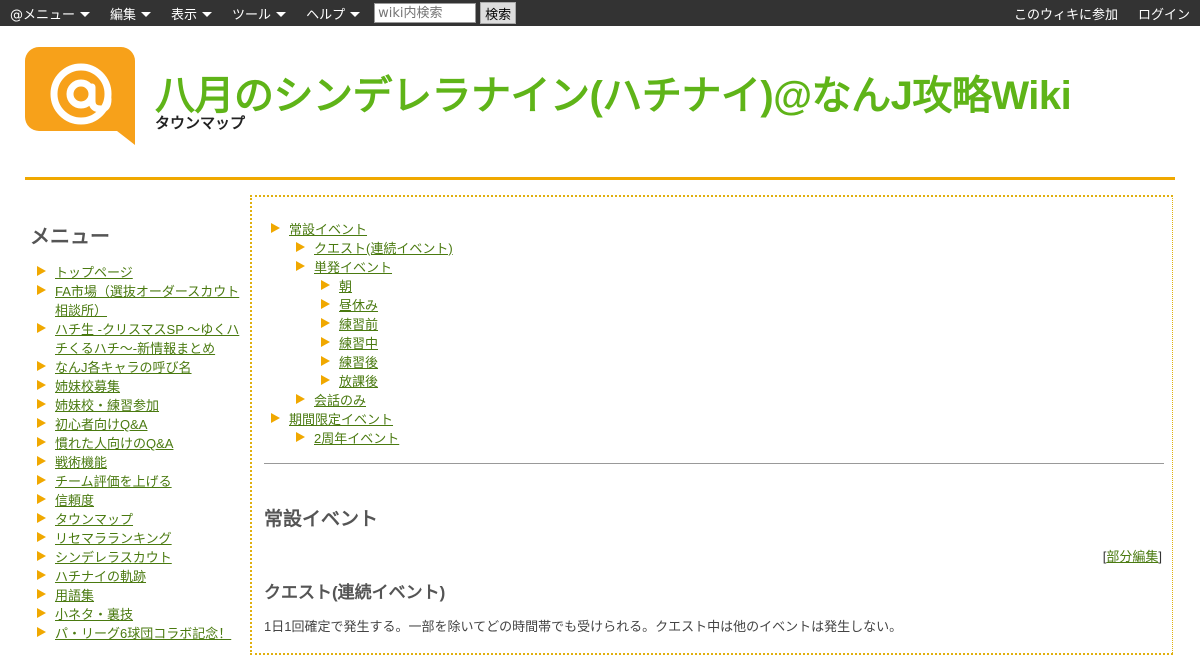  What do you see at coordinates (74, 595) in the screenshot?
I see `sidebar-link: 用語集` at bounding box center [74, 595].